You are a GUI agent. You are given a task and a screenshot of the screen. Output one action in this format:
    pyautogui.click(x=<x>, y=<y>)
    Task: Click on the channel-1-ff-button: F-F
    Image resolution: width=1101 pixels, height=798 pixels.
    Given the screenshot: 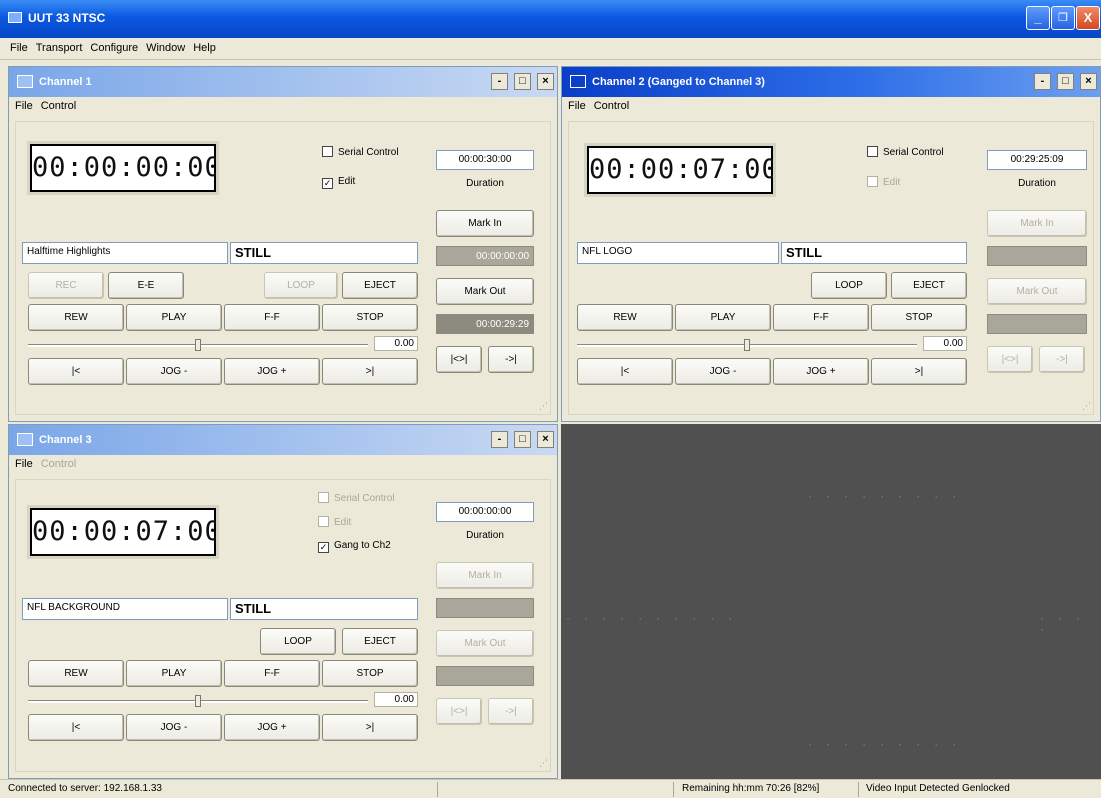 What is the action you would take?
    pyautogui.click(x=272, y=317)
    